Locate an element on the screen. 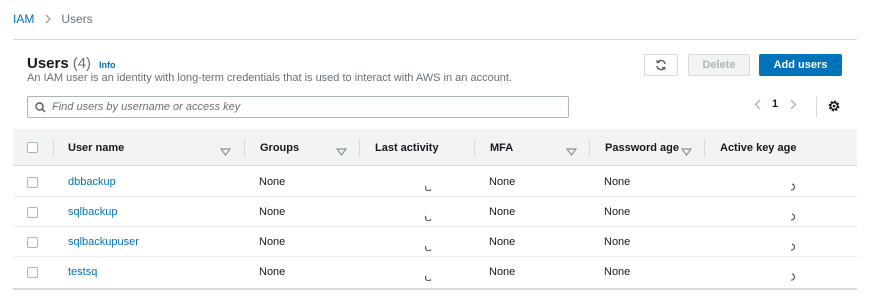 Image resolution: width=873 pixels, height=301 pixels. user-name-link: dbbackup is located at coordinates (92, 182).